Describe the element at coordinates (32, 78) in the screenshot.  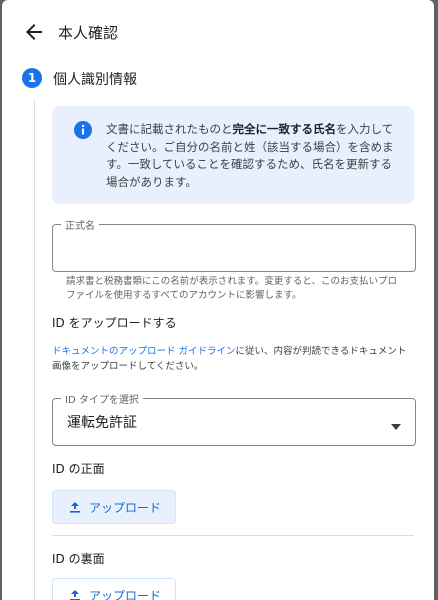
I see `step-number-badge: 1` at that location.